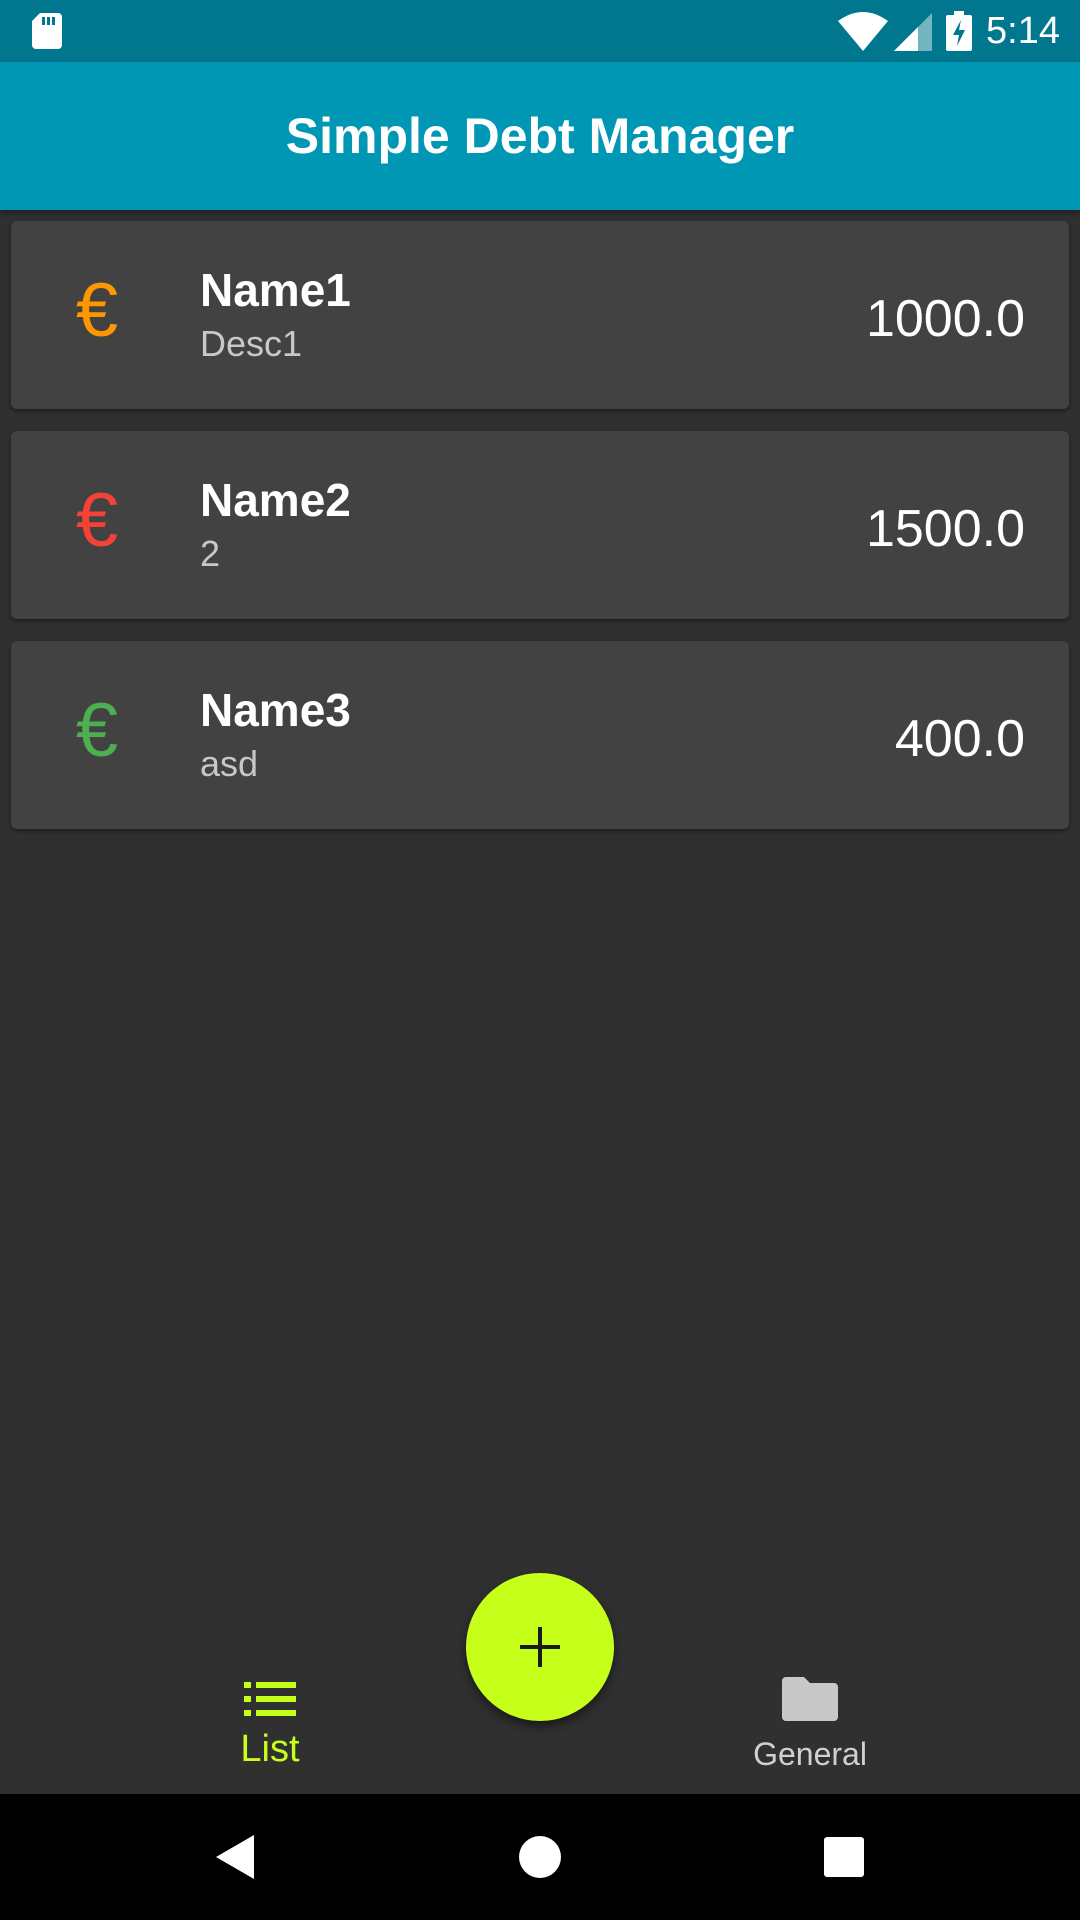 The width and height of the screenshot is (1080, 1920). What do you see at coordinates (945, 319) in the screenshot?
I see `debt-amount: 1000.0` at bounding box center [945, 319].